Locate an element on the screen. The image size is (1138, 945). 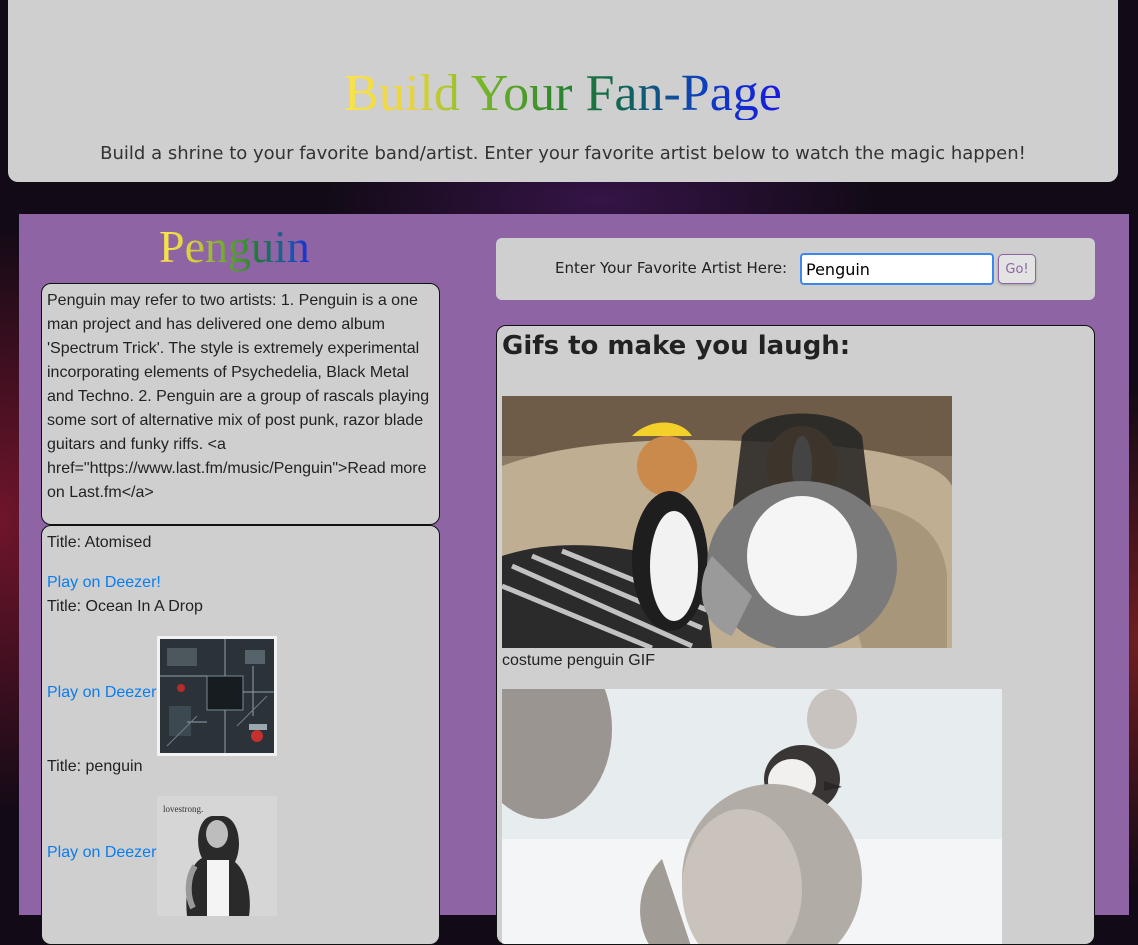
artist-search-input is located at coordinates (897, 269).